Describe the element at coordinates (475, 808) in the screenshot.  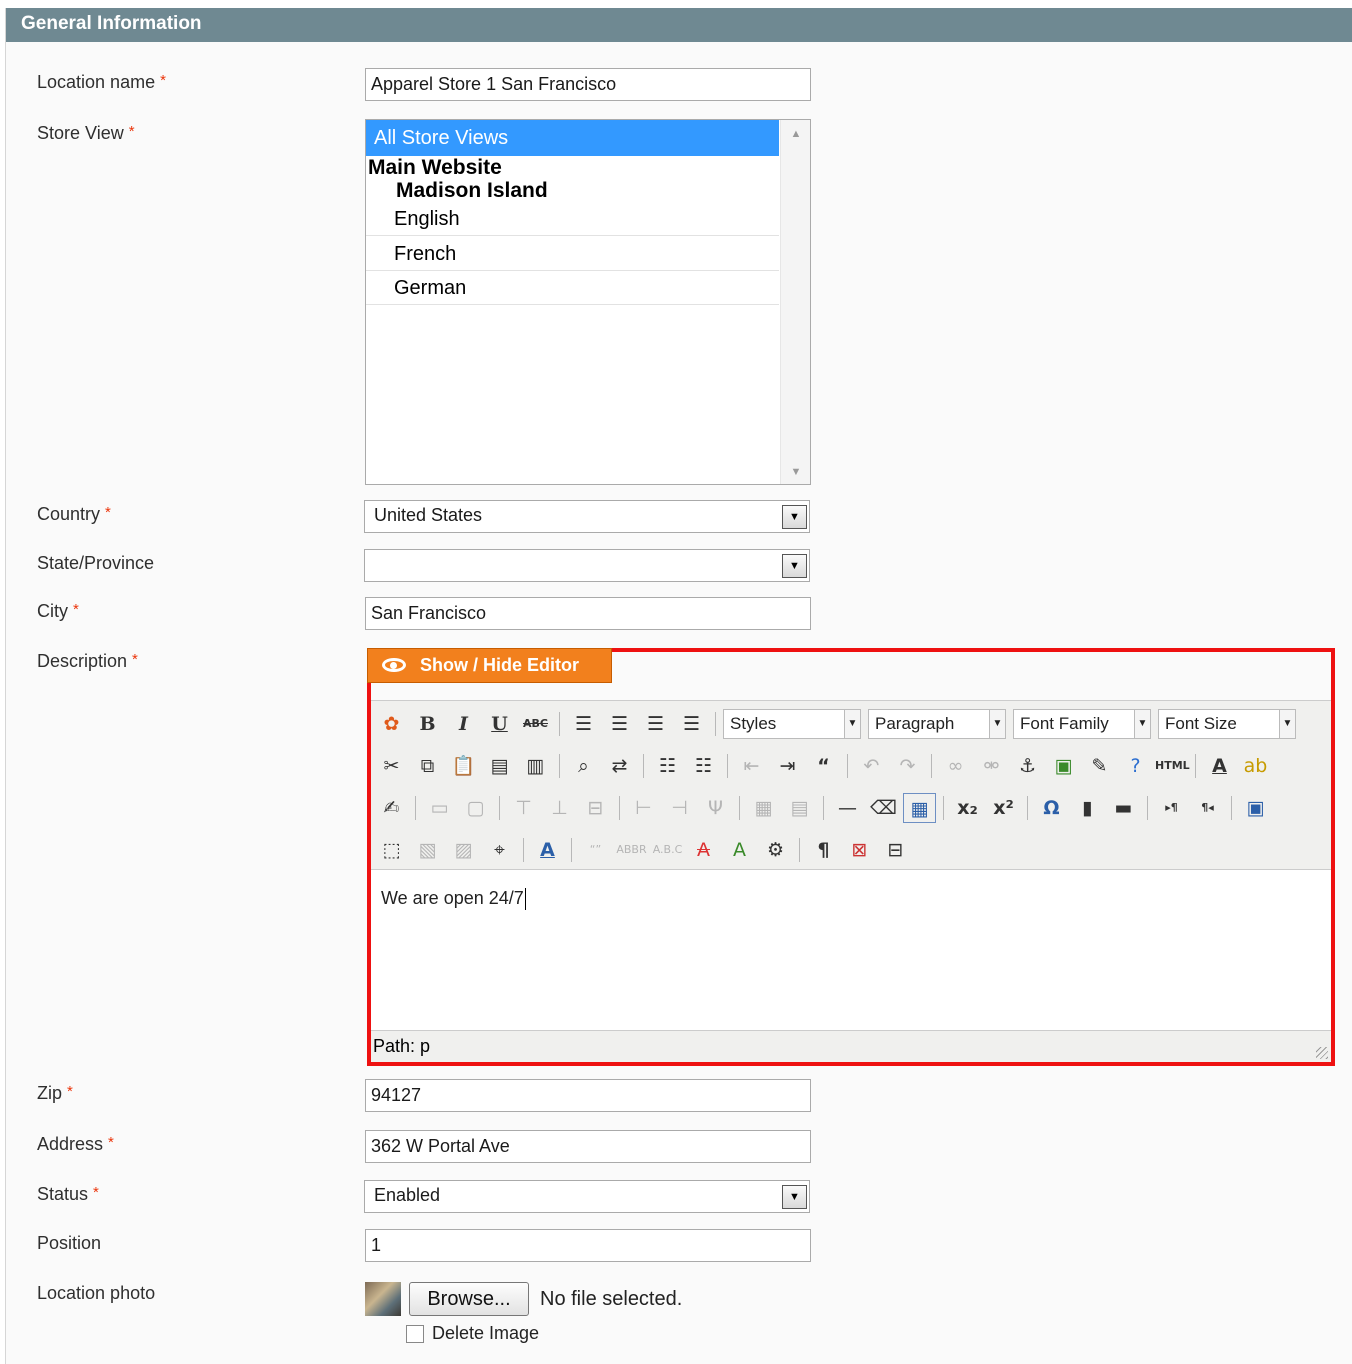
I see `table-cell-props-icon: ▢` at that location.